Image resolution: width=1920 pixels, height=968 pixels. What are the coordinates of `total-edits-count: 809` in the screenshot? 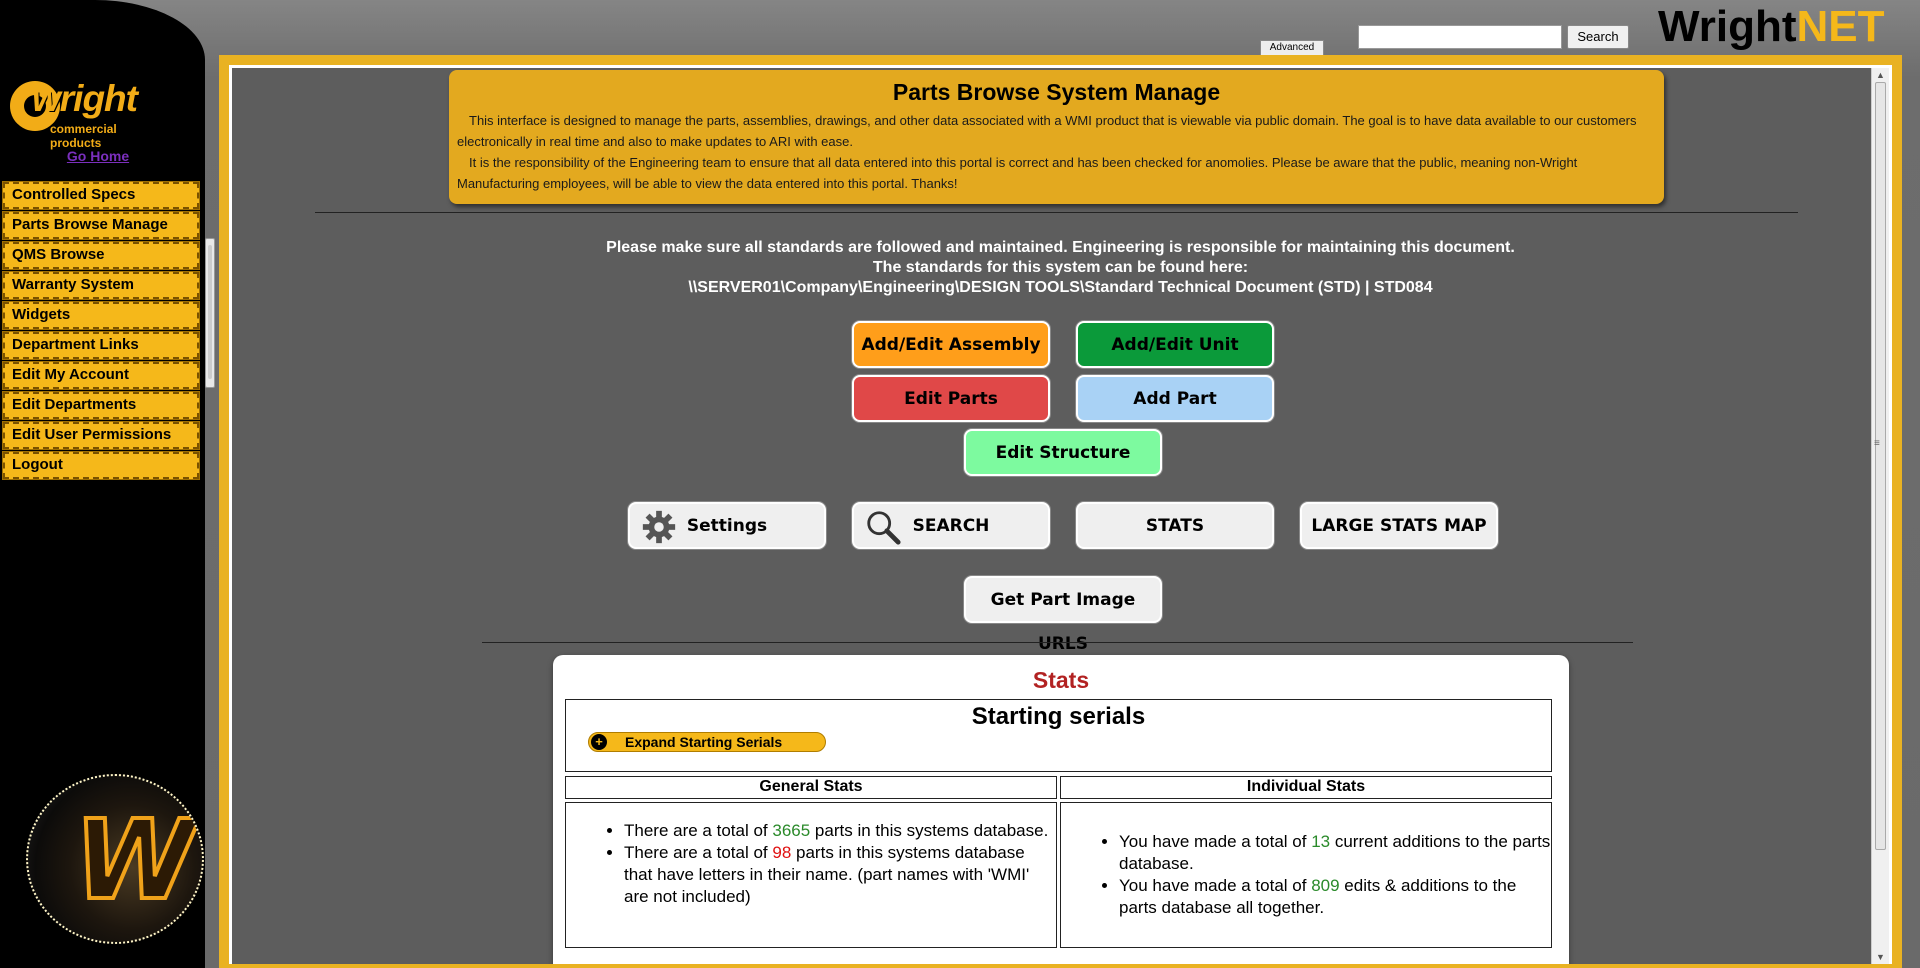 It's located at (1325, 885).